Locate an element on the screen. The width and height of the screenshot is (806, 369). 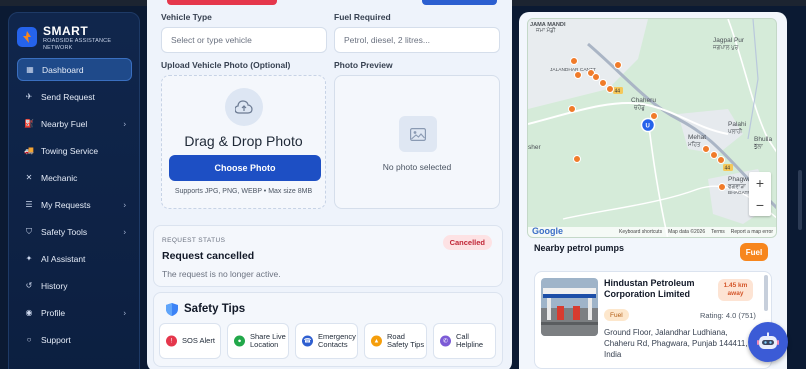
svg-text: U is located at coordinates (648, 127).